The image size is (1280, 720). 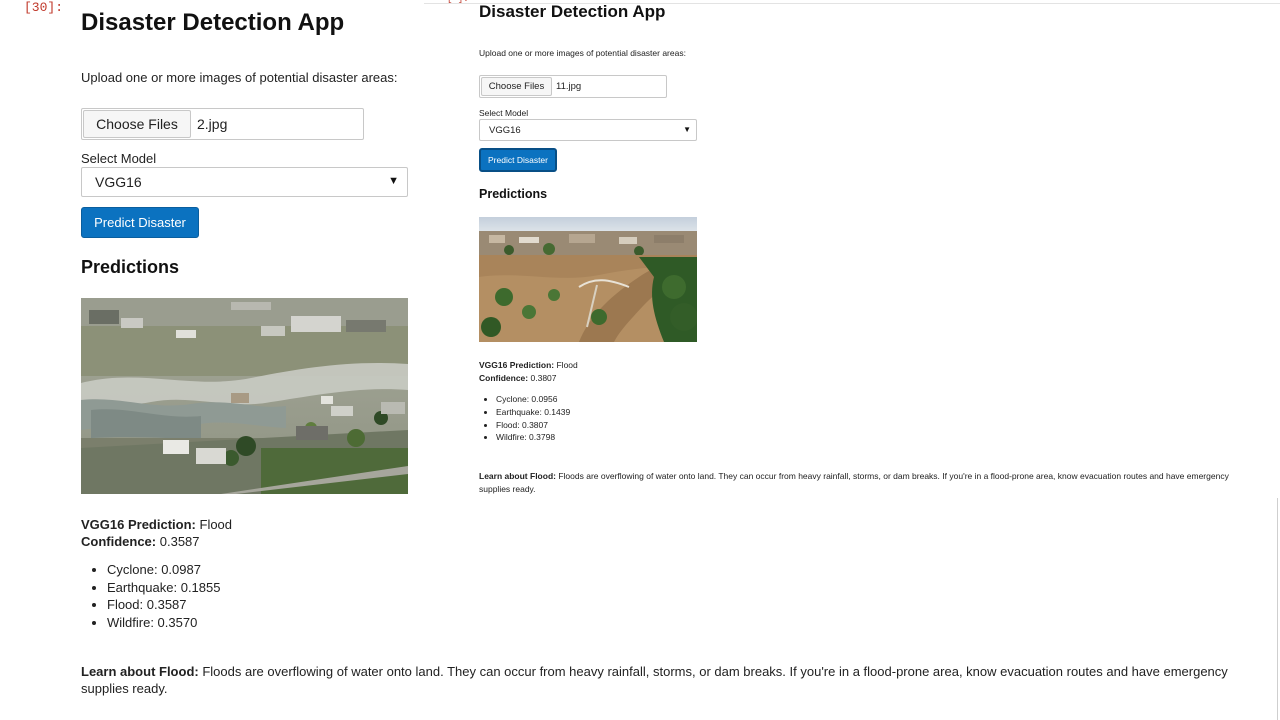 What do you see at coordinates (533, 399) in the screenshot?
I see `list-item: Cyclone: 0.0956` at bounding box center [533, 399].